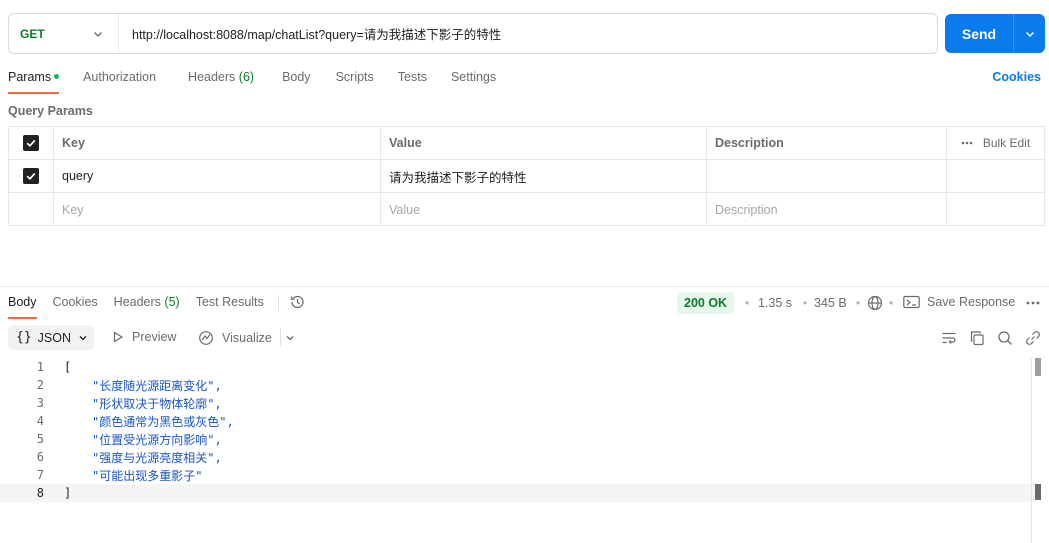 Image resolution: width=1049 pixels, height=543 pixels. Describe the element at coordinates (217, 209) in the screenshot. I see `new-key-input: Key` at that location.